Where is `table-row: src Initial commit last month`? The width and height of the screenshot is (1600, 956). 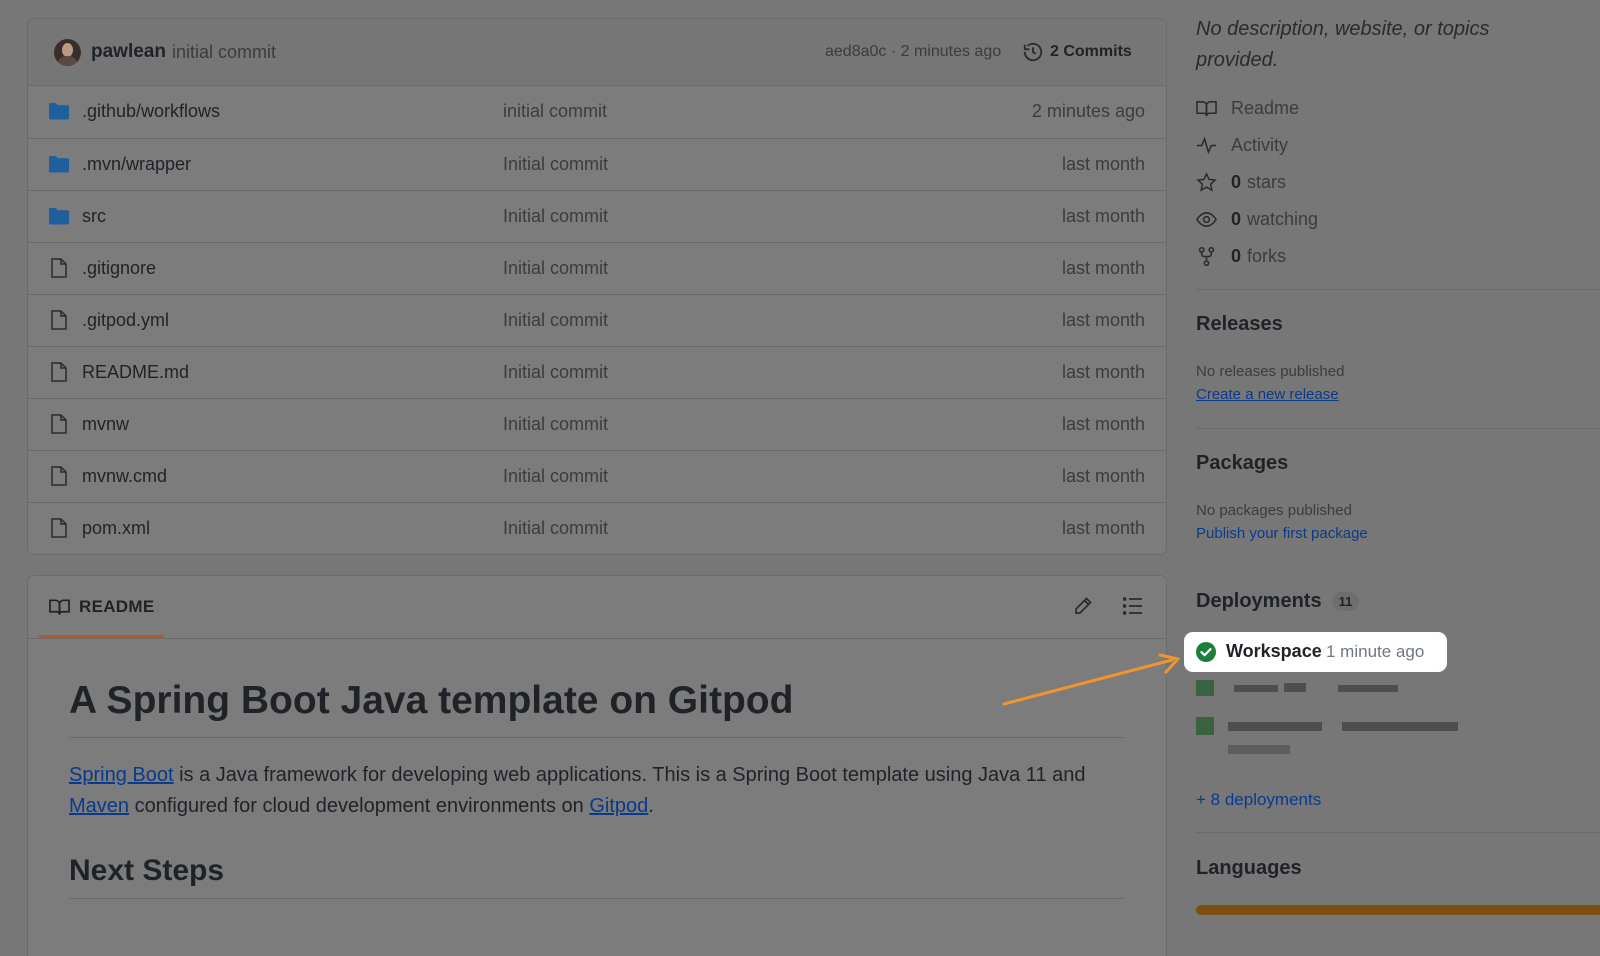
table-row: src Initial commit last month is located at coordinates (597, 216).